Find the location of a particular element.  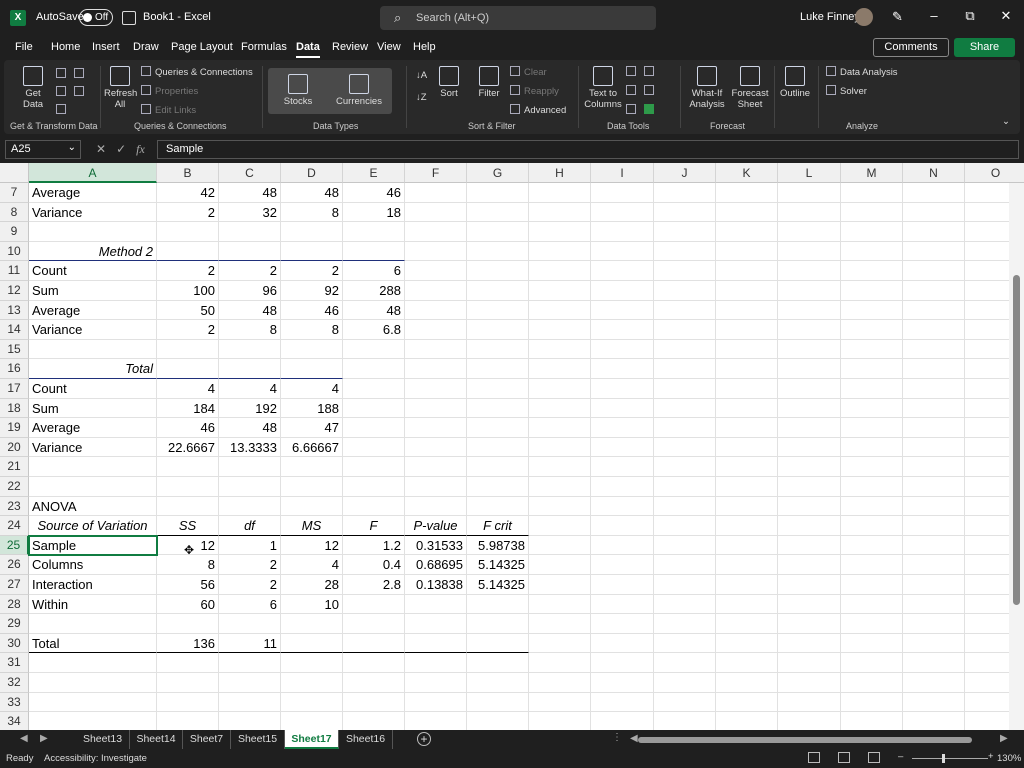

text-to-columns-button: Text to Columns is located at coordinates (603, 88).